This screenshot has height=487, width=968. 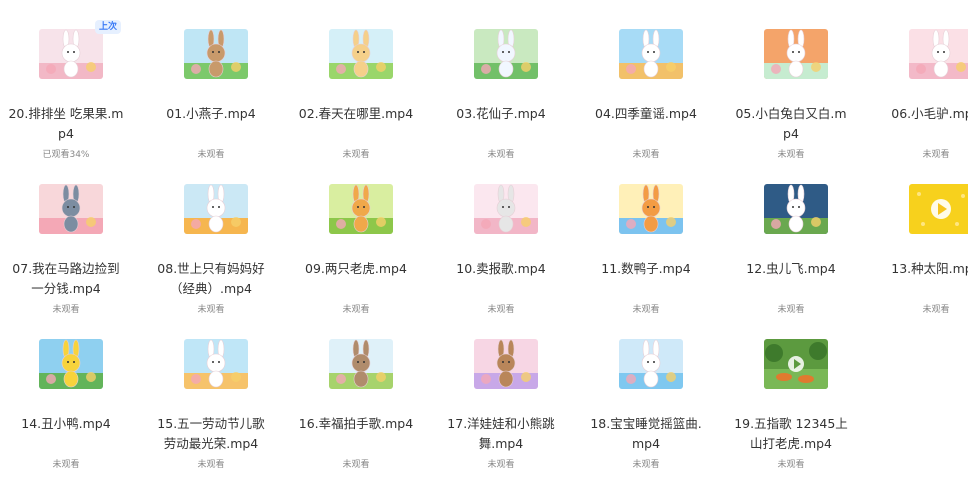 What do you see at coordinates (356, 80) in the screenshot?
I see `video-item: 02.春天在哪里.mp4 未观看` at bounding box center [356, 80].